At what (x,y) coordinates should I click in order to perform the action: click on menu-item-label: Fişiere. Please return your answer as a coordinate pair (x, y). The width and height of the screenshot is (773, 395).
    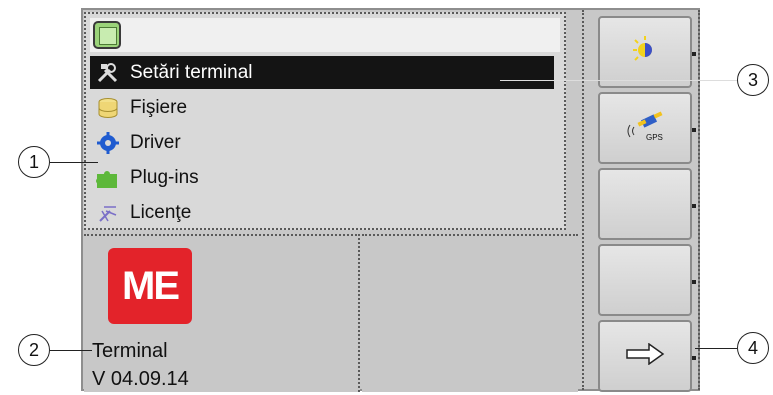
    Looking at the image, I should click on (159, 107).